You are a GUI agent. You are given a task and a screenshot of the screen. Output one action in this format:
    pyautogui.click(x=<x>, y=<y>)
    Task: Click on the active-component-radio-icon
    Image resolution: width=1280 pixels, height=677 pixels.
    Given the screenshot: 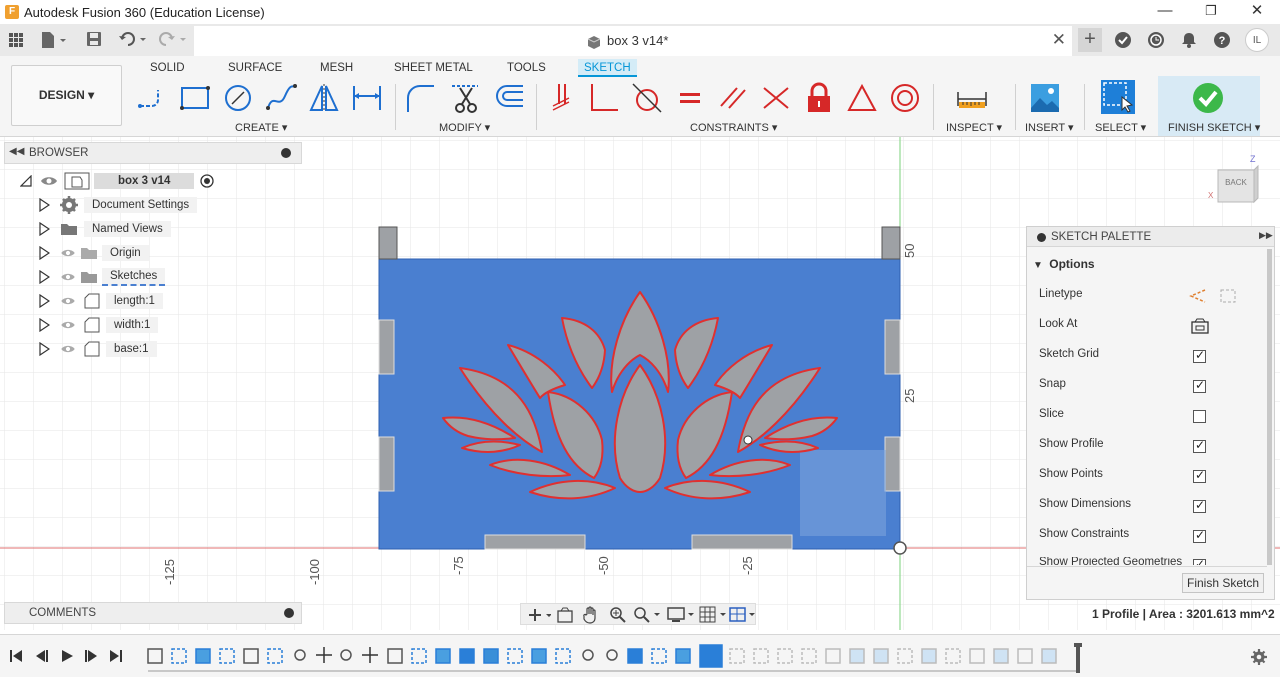 What is the action you would take?
    pyautogui.click(x=207, y=181)
    